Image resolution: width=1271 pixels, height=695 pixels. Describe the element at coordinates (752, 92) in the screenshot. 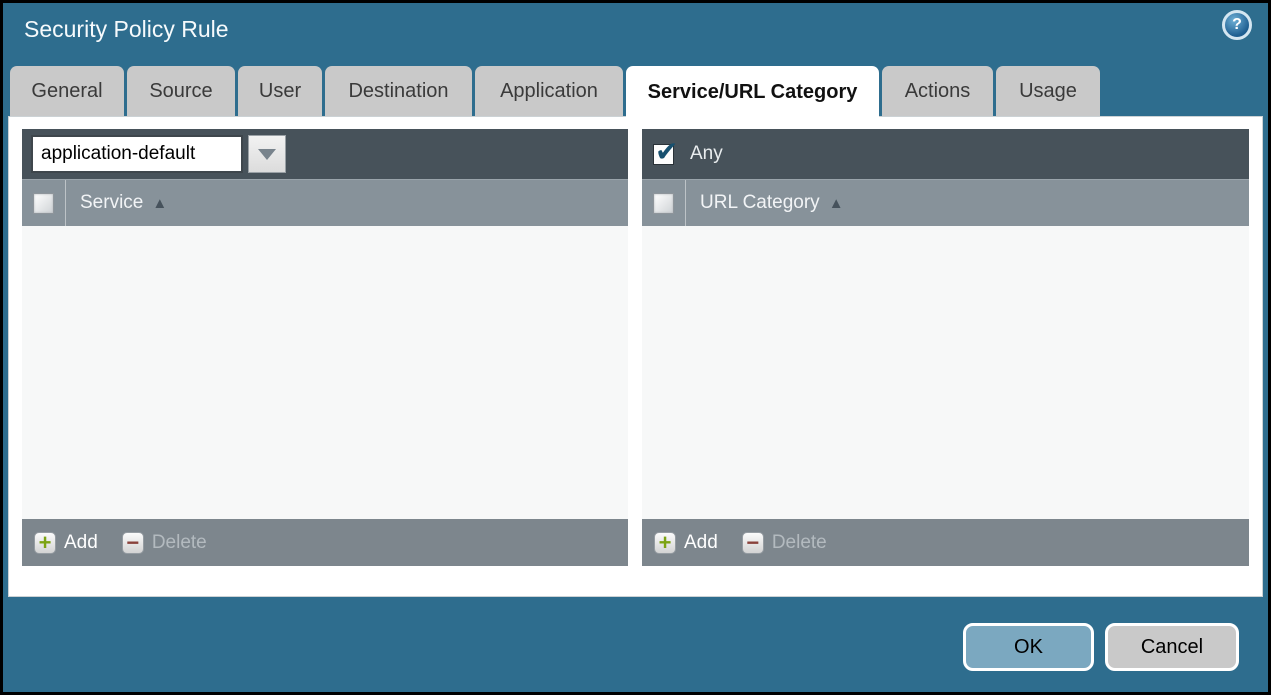

I see `tab-service-url-category: Service/URL Category` at that location.